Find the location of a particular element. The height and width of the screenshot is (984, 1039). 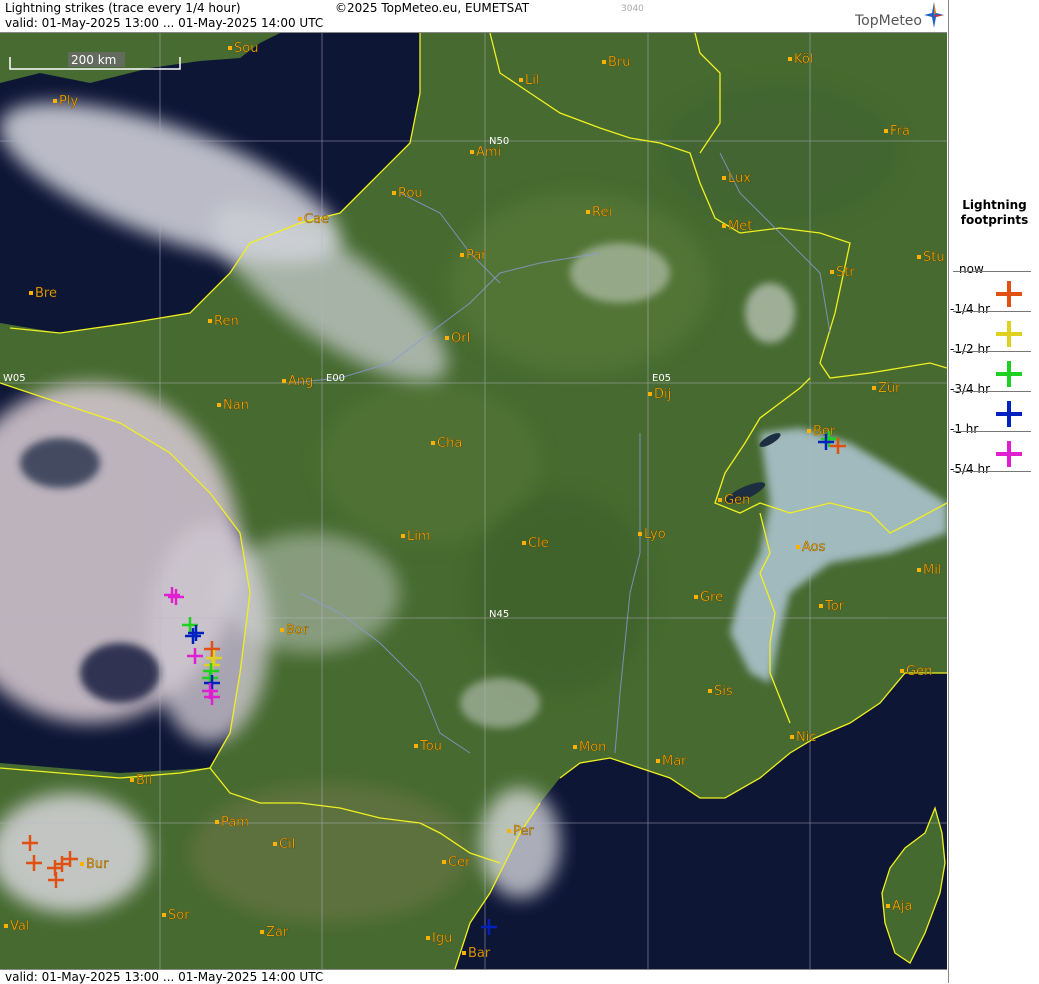

city-label: Ply is located at coordinates (68, 101).